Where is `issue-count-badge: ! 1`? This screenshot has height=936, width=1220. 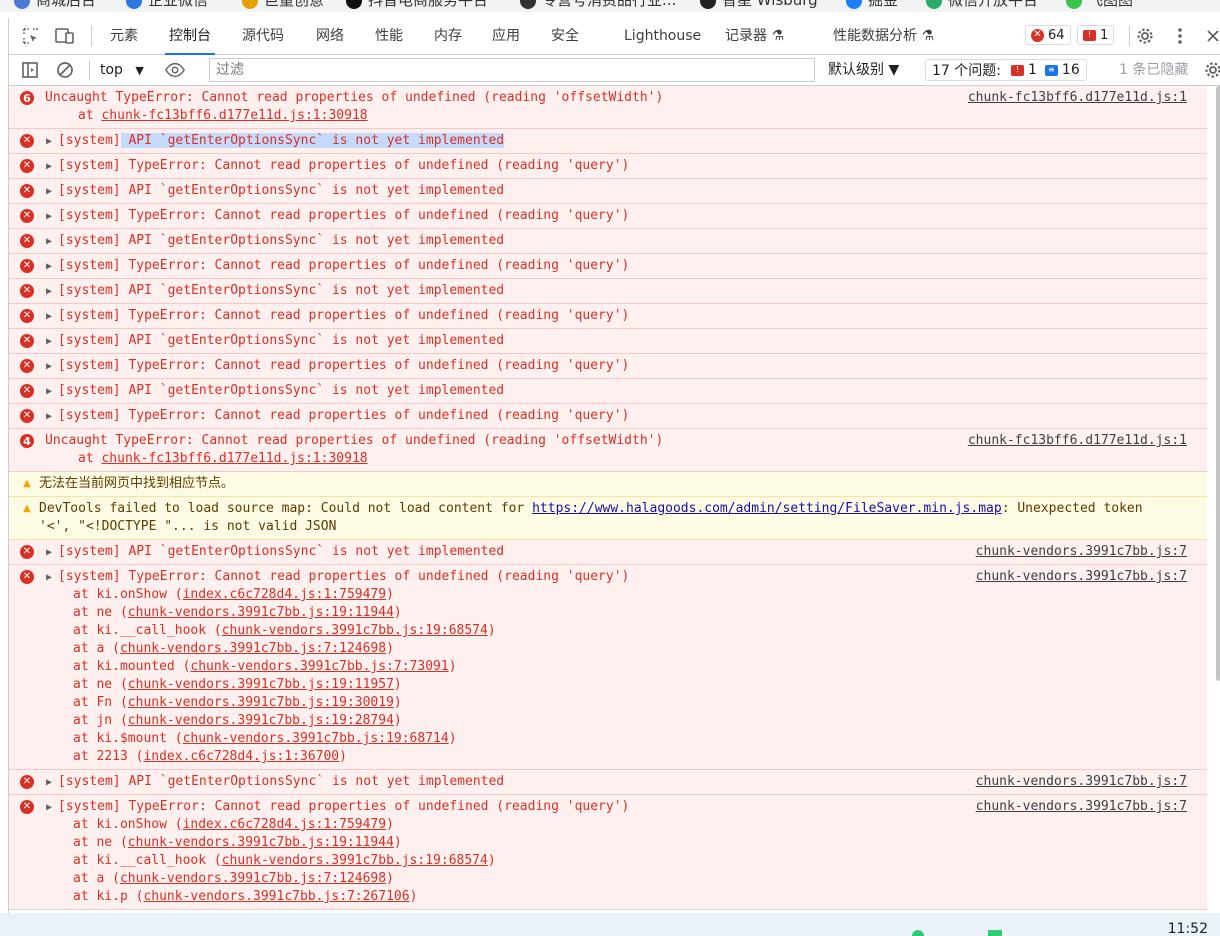 issue-count-badge: ! 1 is located at coordinates (1096, 35).